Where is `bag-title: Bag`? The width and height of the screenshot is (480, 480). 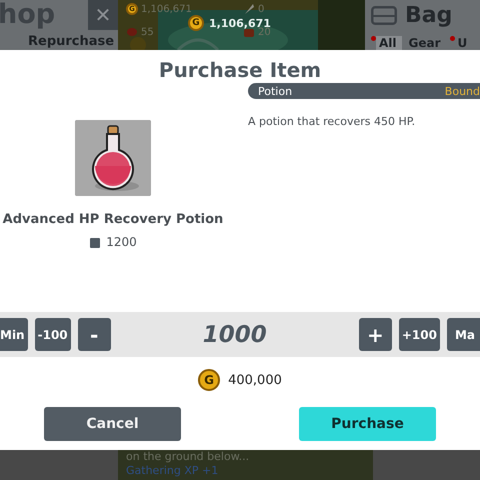
bag-title: Bag is located at coordinates (428, 15).